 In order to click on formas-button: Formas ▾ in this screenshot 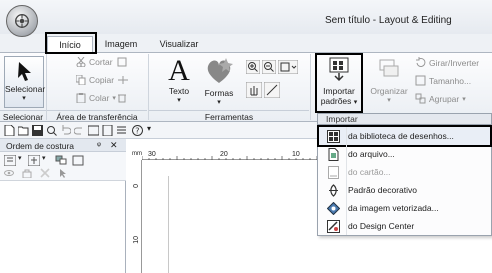, I will do `click(219, 82)`.